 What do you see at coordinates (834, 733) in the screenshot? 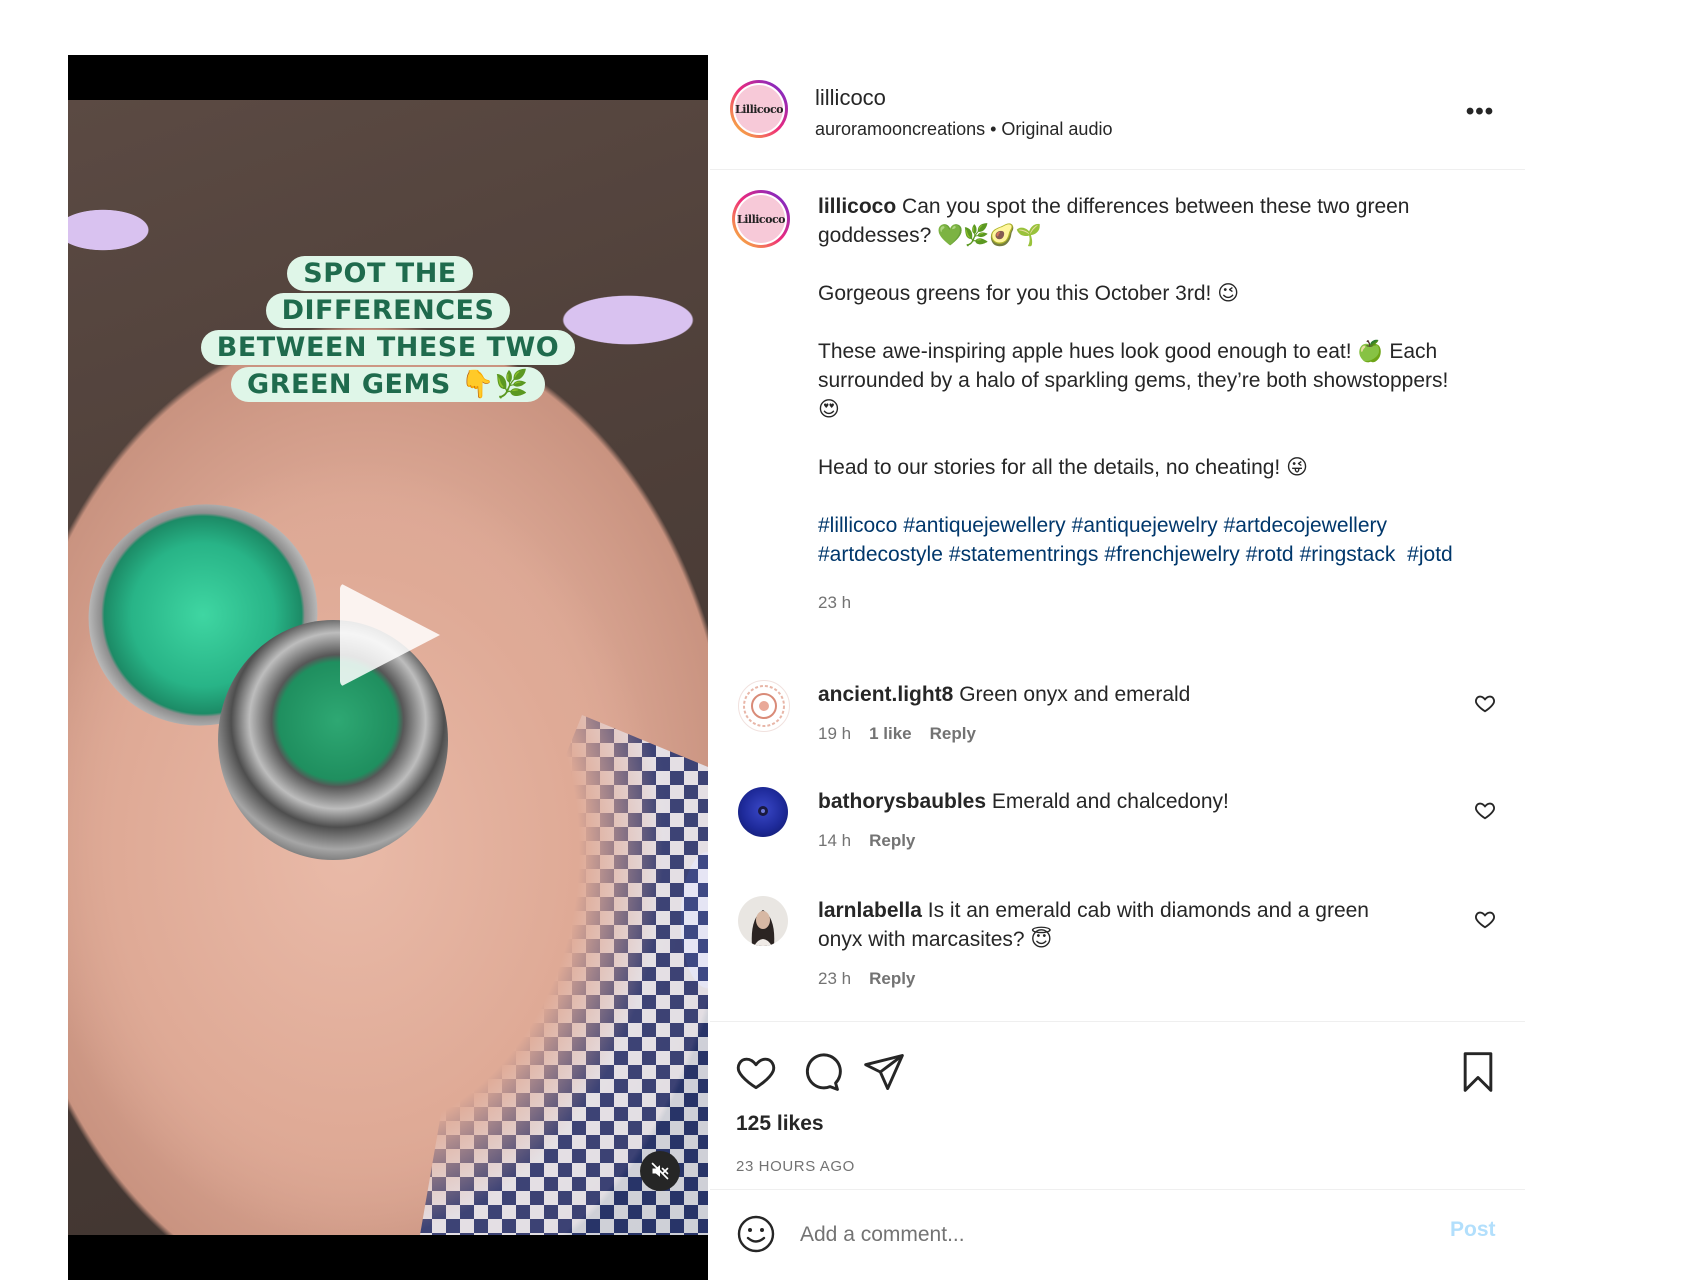
I see `comment-time: 19 h` at bounding box center [834, 733].